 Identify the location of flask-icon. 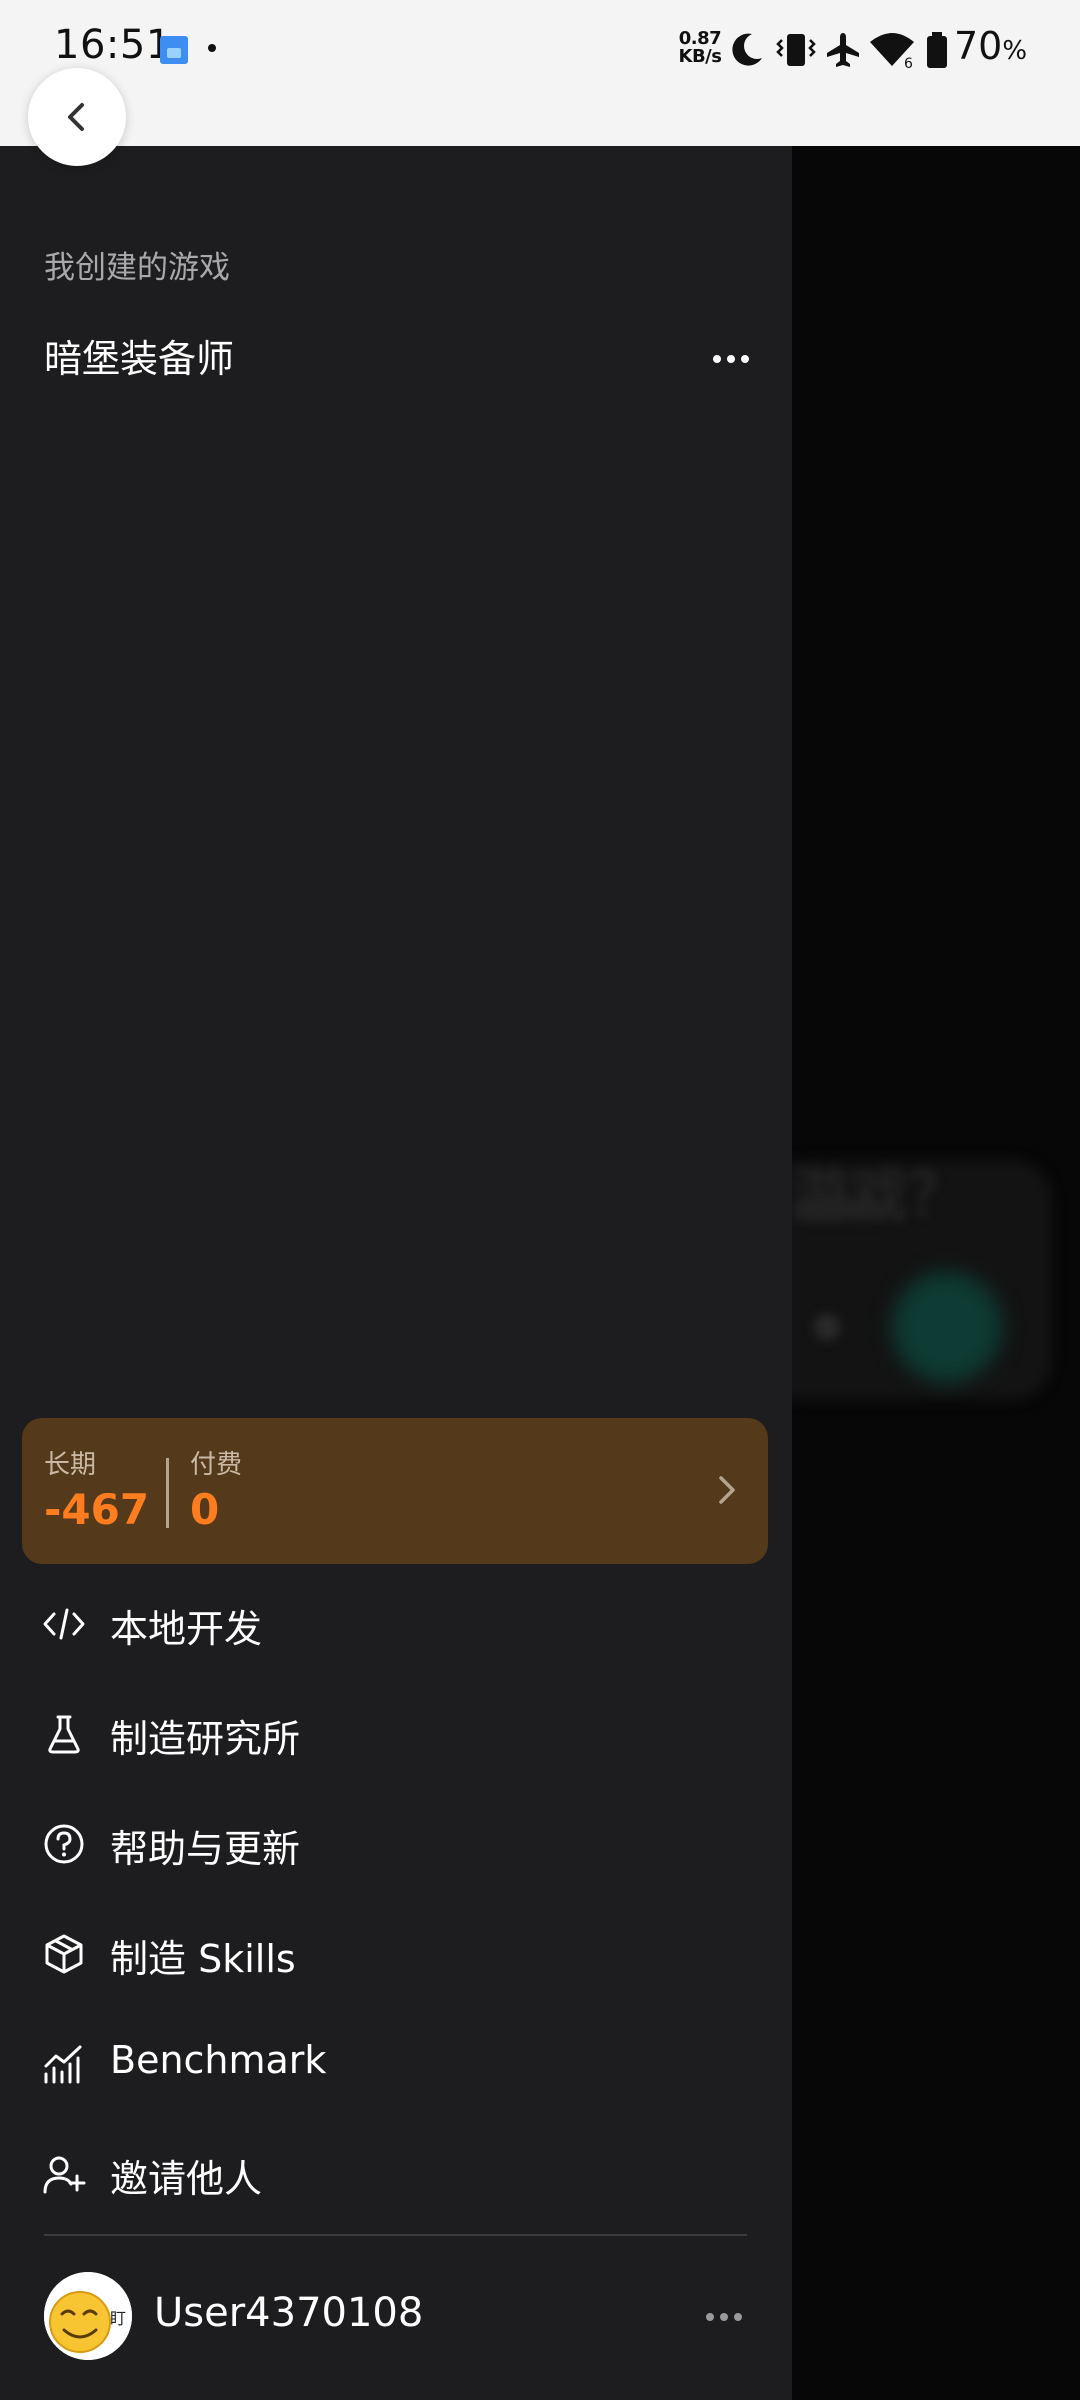
(64, 1734).